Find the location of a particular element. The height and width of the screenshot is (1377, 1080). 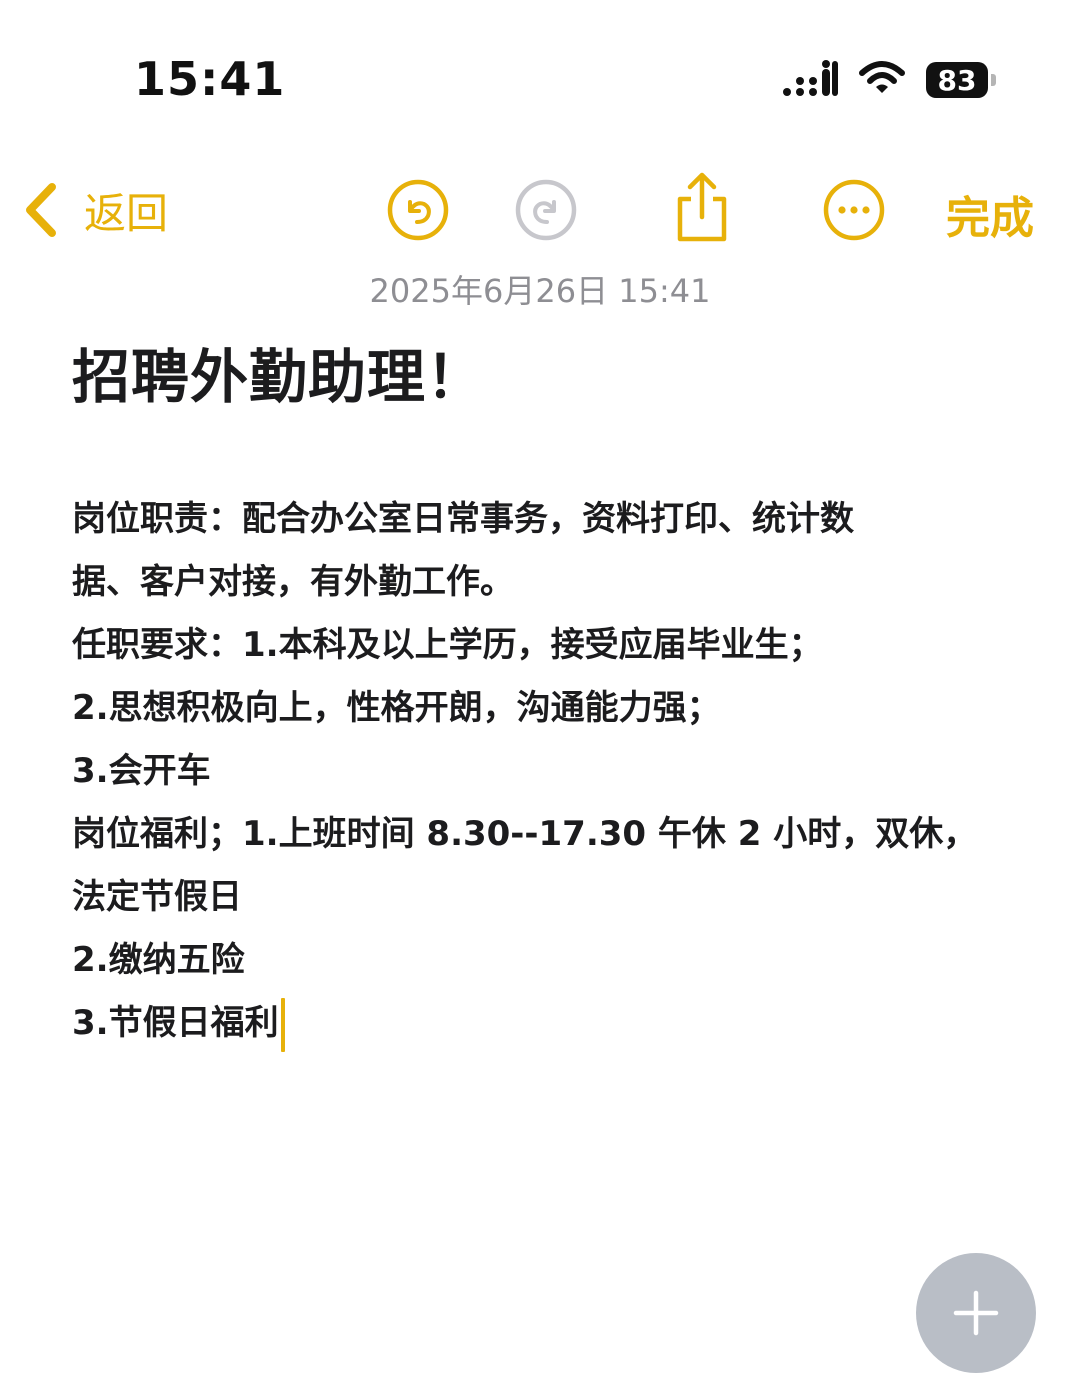

back-button: 返回 is located at coordinates (95, 210).